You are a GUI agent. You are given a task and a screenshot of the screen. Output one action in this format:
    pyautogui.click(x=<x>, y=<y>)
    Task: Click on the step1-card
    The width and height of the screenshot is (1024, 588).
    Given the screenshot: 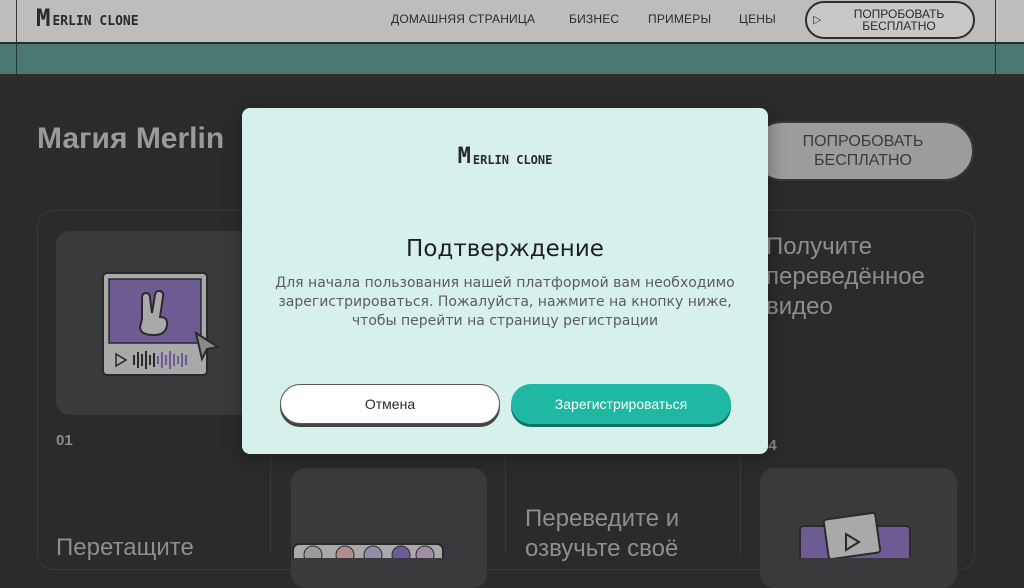 What is the action you would take?
    pyautogui.click(x=154, y=323)
    